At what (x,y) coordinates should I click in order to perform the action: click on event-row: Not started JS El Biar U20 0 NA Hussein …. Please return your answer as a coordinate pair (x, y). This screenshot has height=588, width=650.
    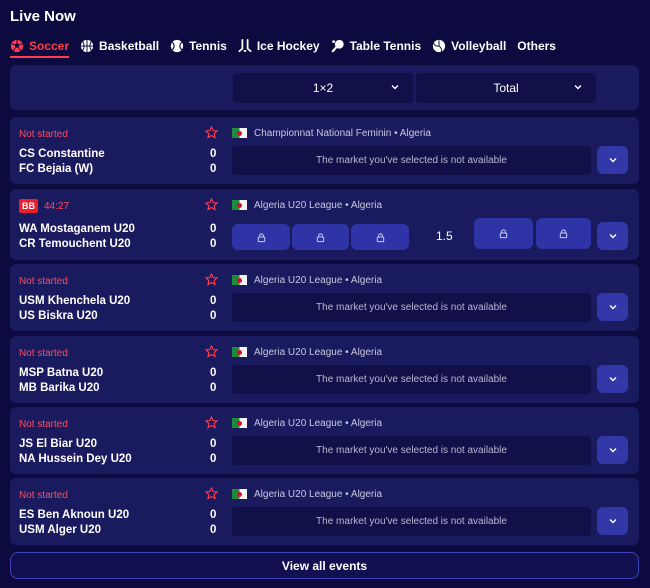
    Looking at the image, I should click on (324, 440).